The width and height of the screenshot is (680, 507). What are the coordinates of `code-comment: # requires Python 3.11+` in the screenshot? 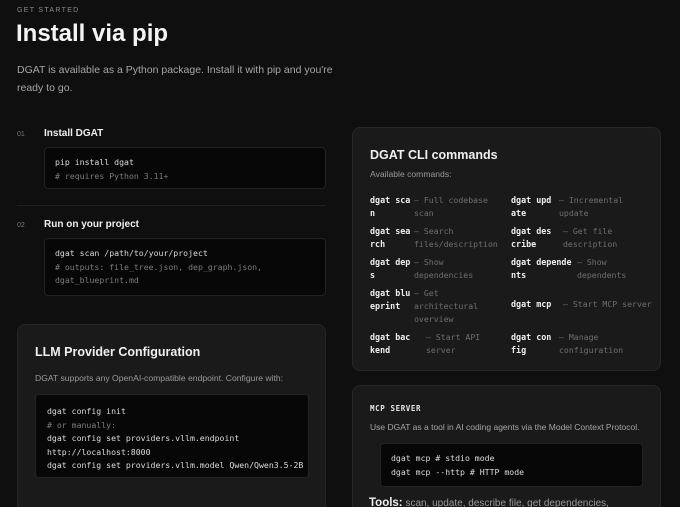 It's located at (112, 175).